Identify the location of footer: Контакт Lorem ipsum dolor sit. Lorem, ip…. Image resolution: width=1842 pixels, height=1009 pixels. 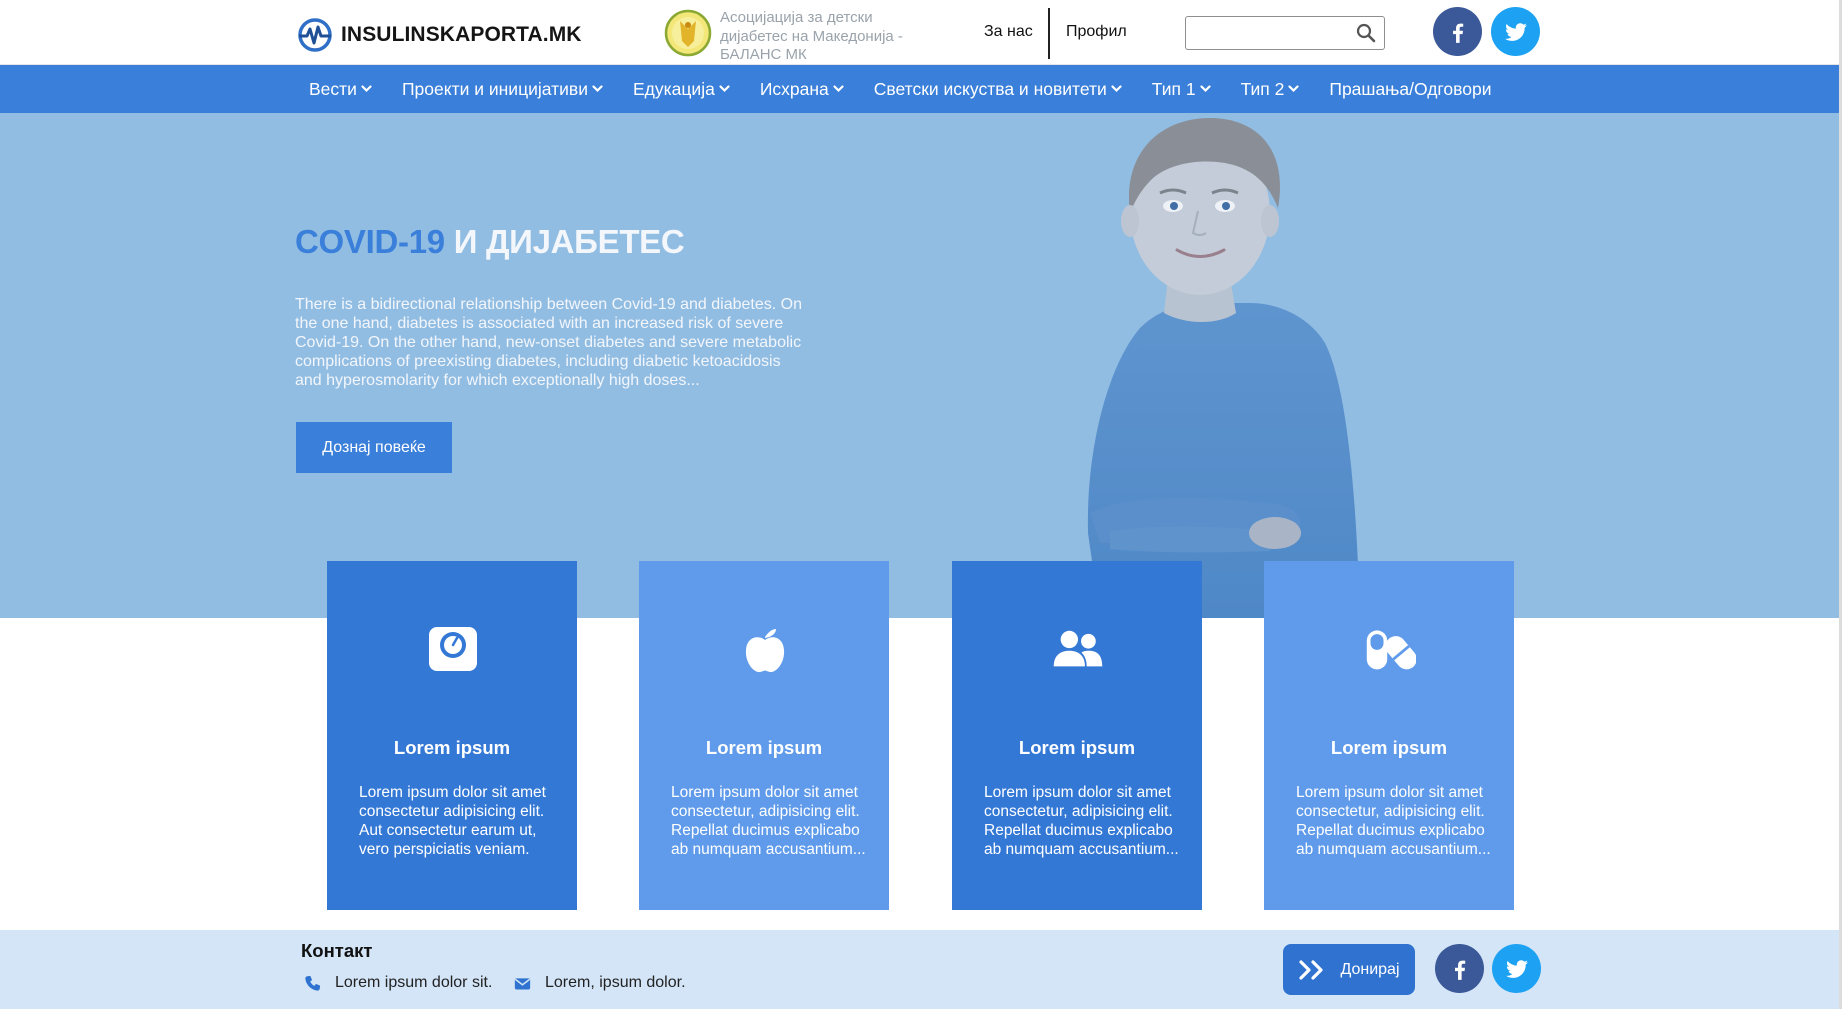
(921, 969).